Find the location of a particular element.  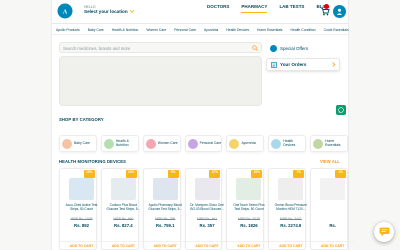

health-nutrition-icon is located at coordinates (108, 143).